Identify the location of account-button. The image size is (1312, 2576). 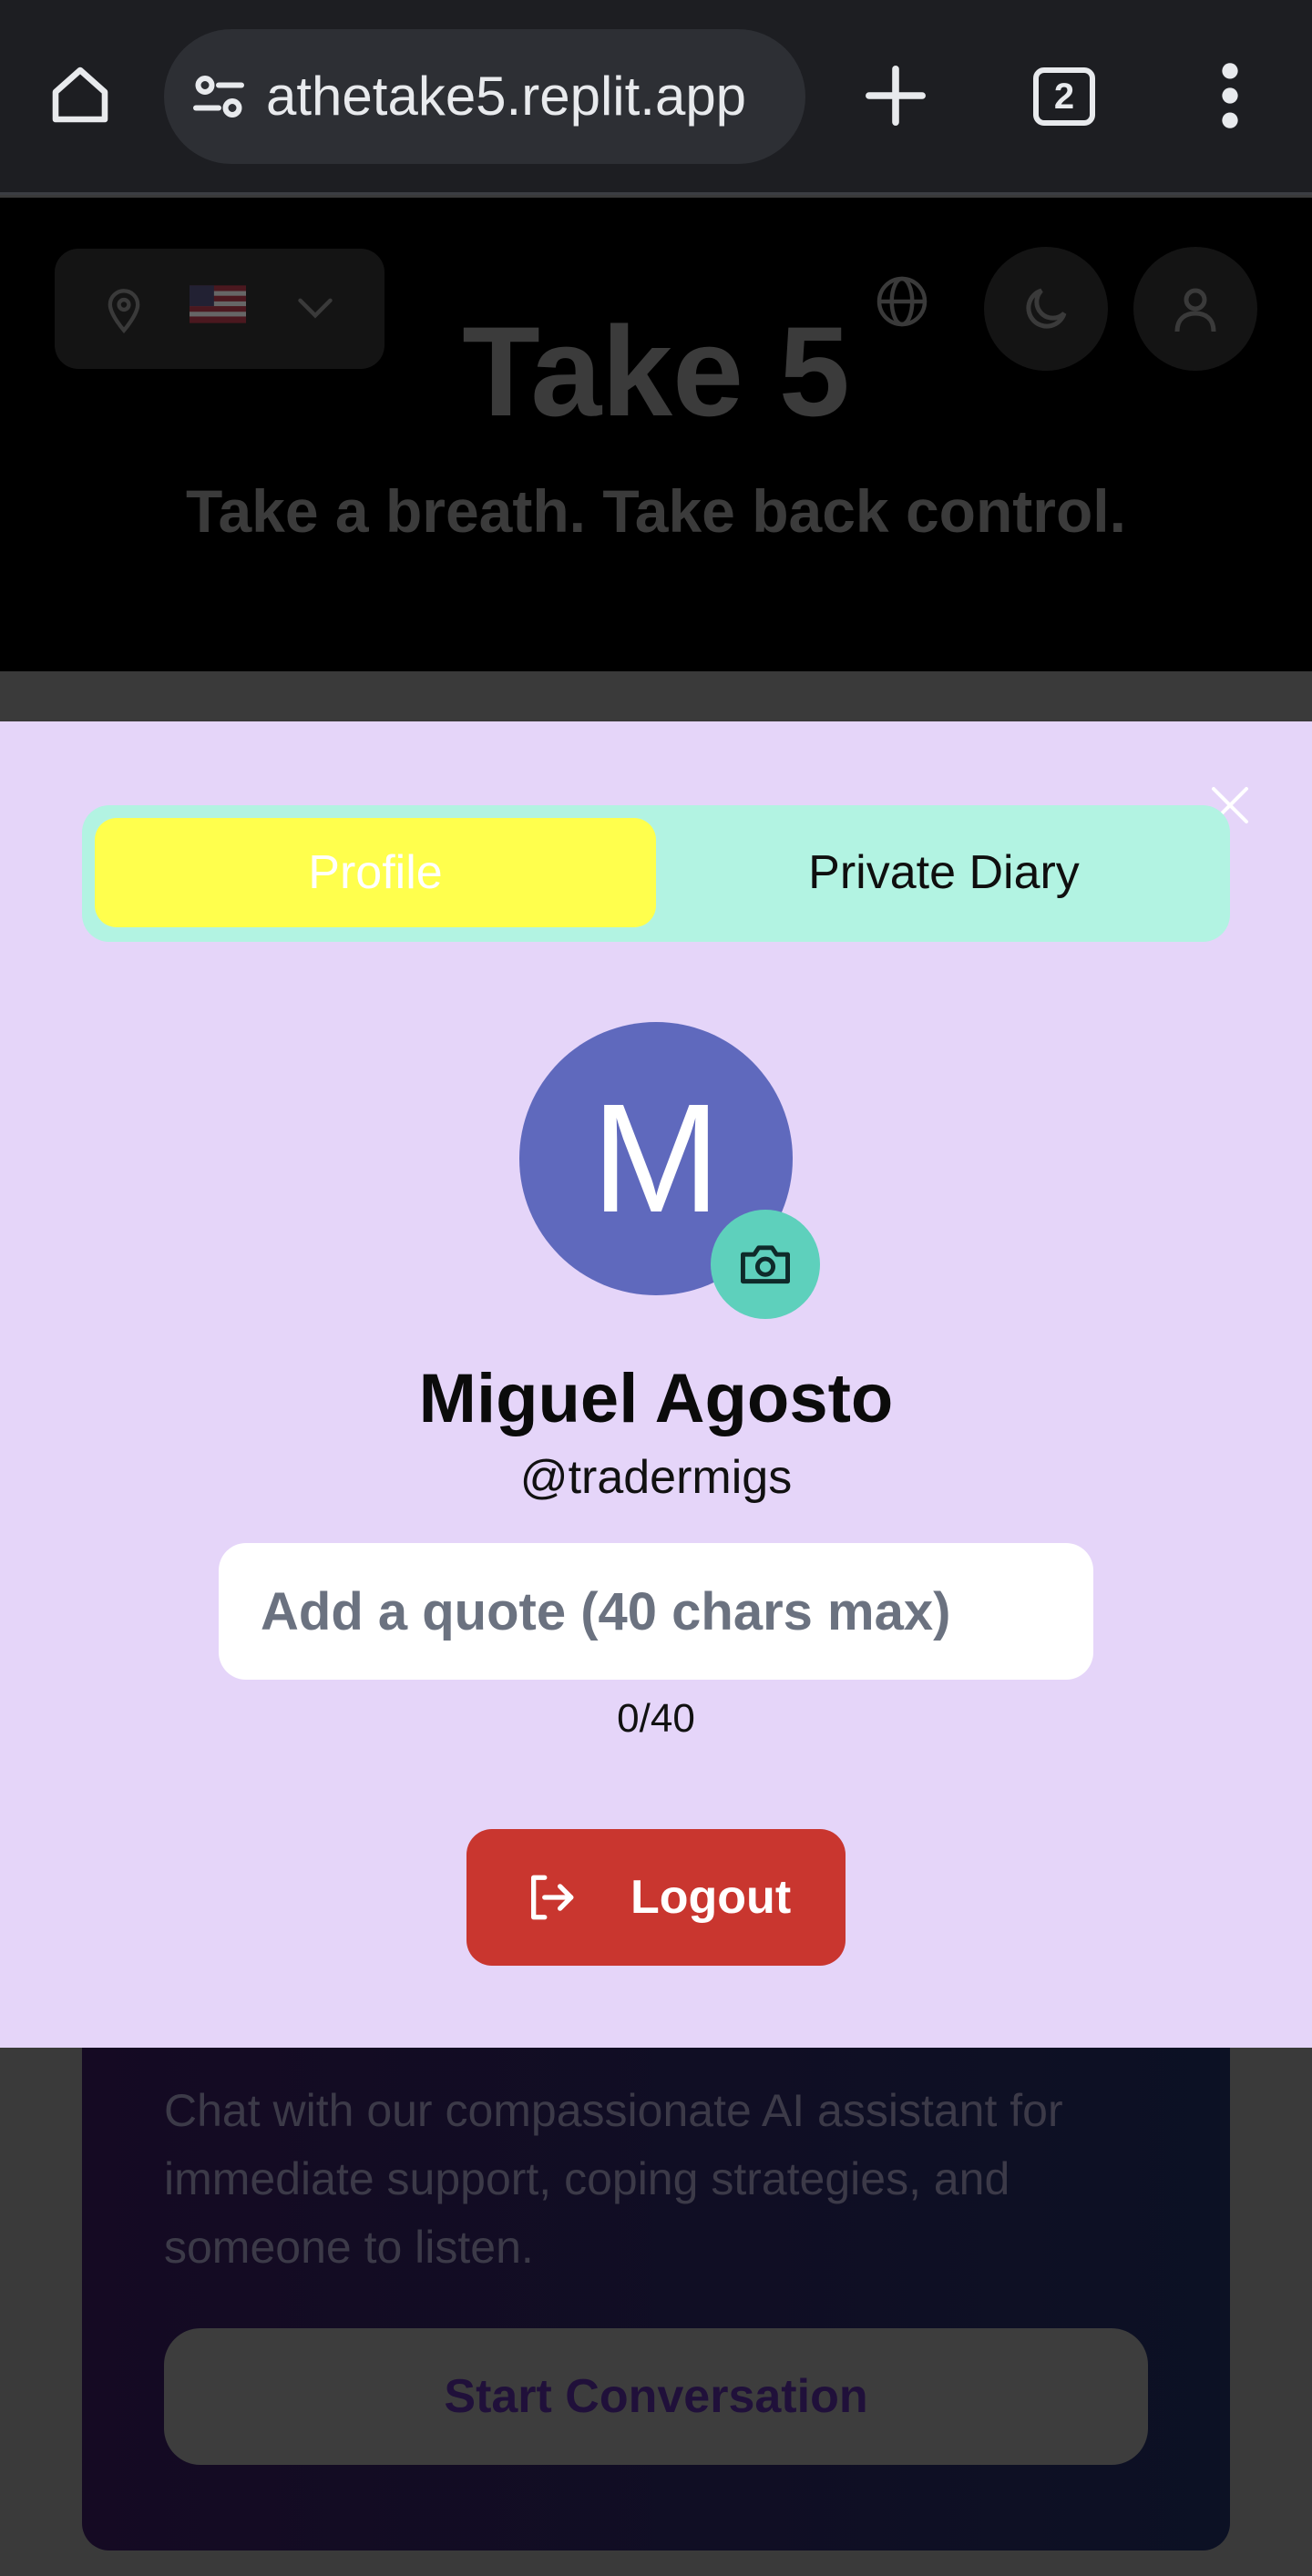
(1195, 309).